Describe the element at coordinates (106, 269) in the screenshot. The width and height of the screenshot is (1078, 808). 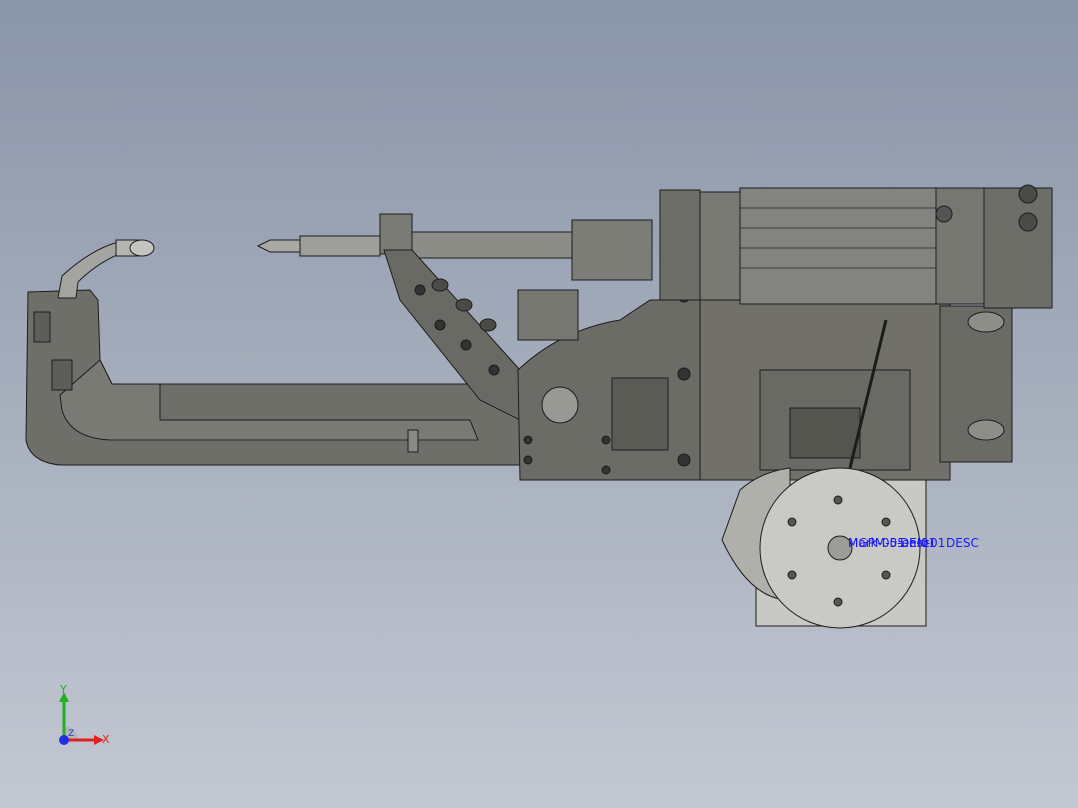
I see `electrode-tip` at that location.